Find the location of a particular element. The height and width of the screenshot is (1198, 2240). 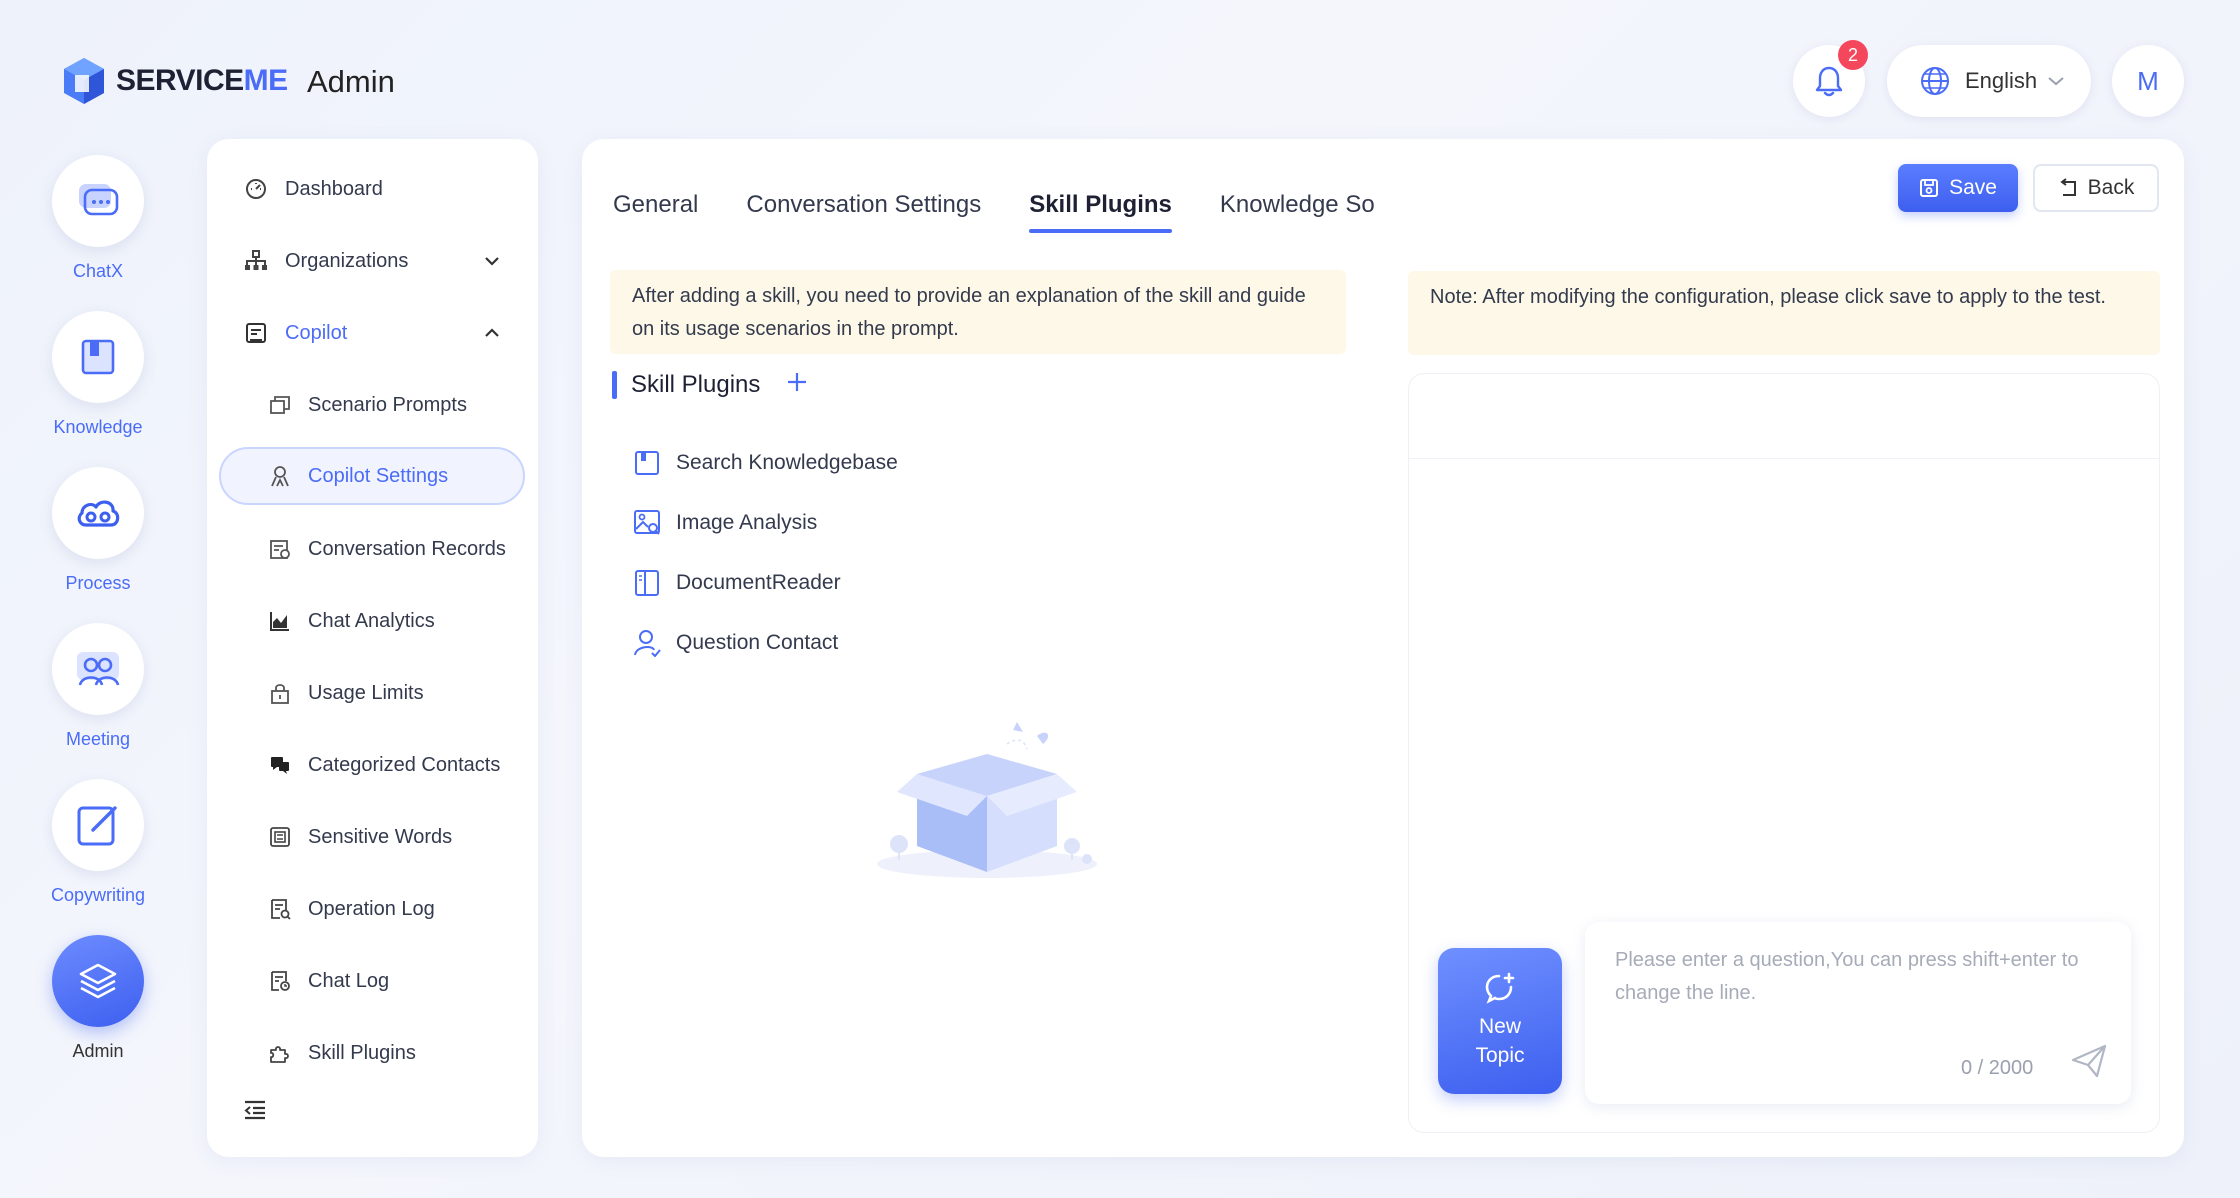

rail-item-meeting: Meeting is located at coordinates (98, 686).